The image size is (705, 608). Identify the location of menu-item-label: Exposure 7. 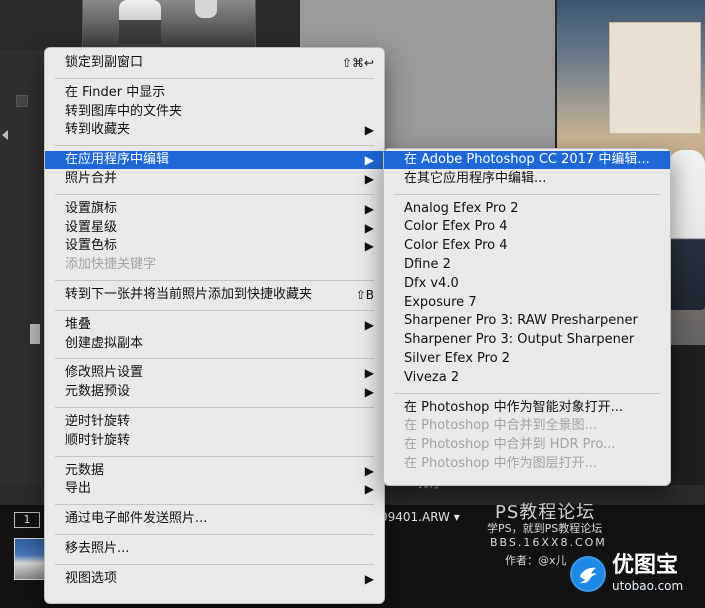
(440, 302).